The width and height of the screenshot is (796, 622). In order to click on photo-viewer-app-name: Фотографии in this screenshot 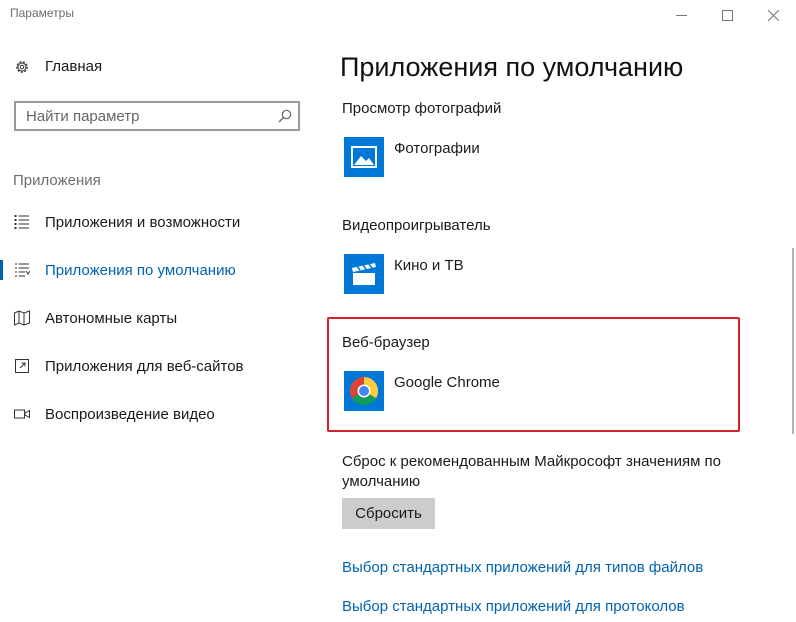, I will do `click(437, 148)`.